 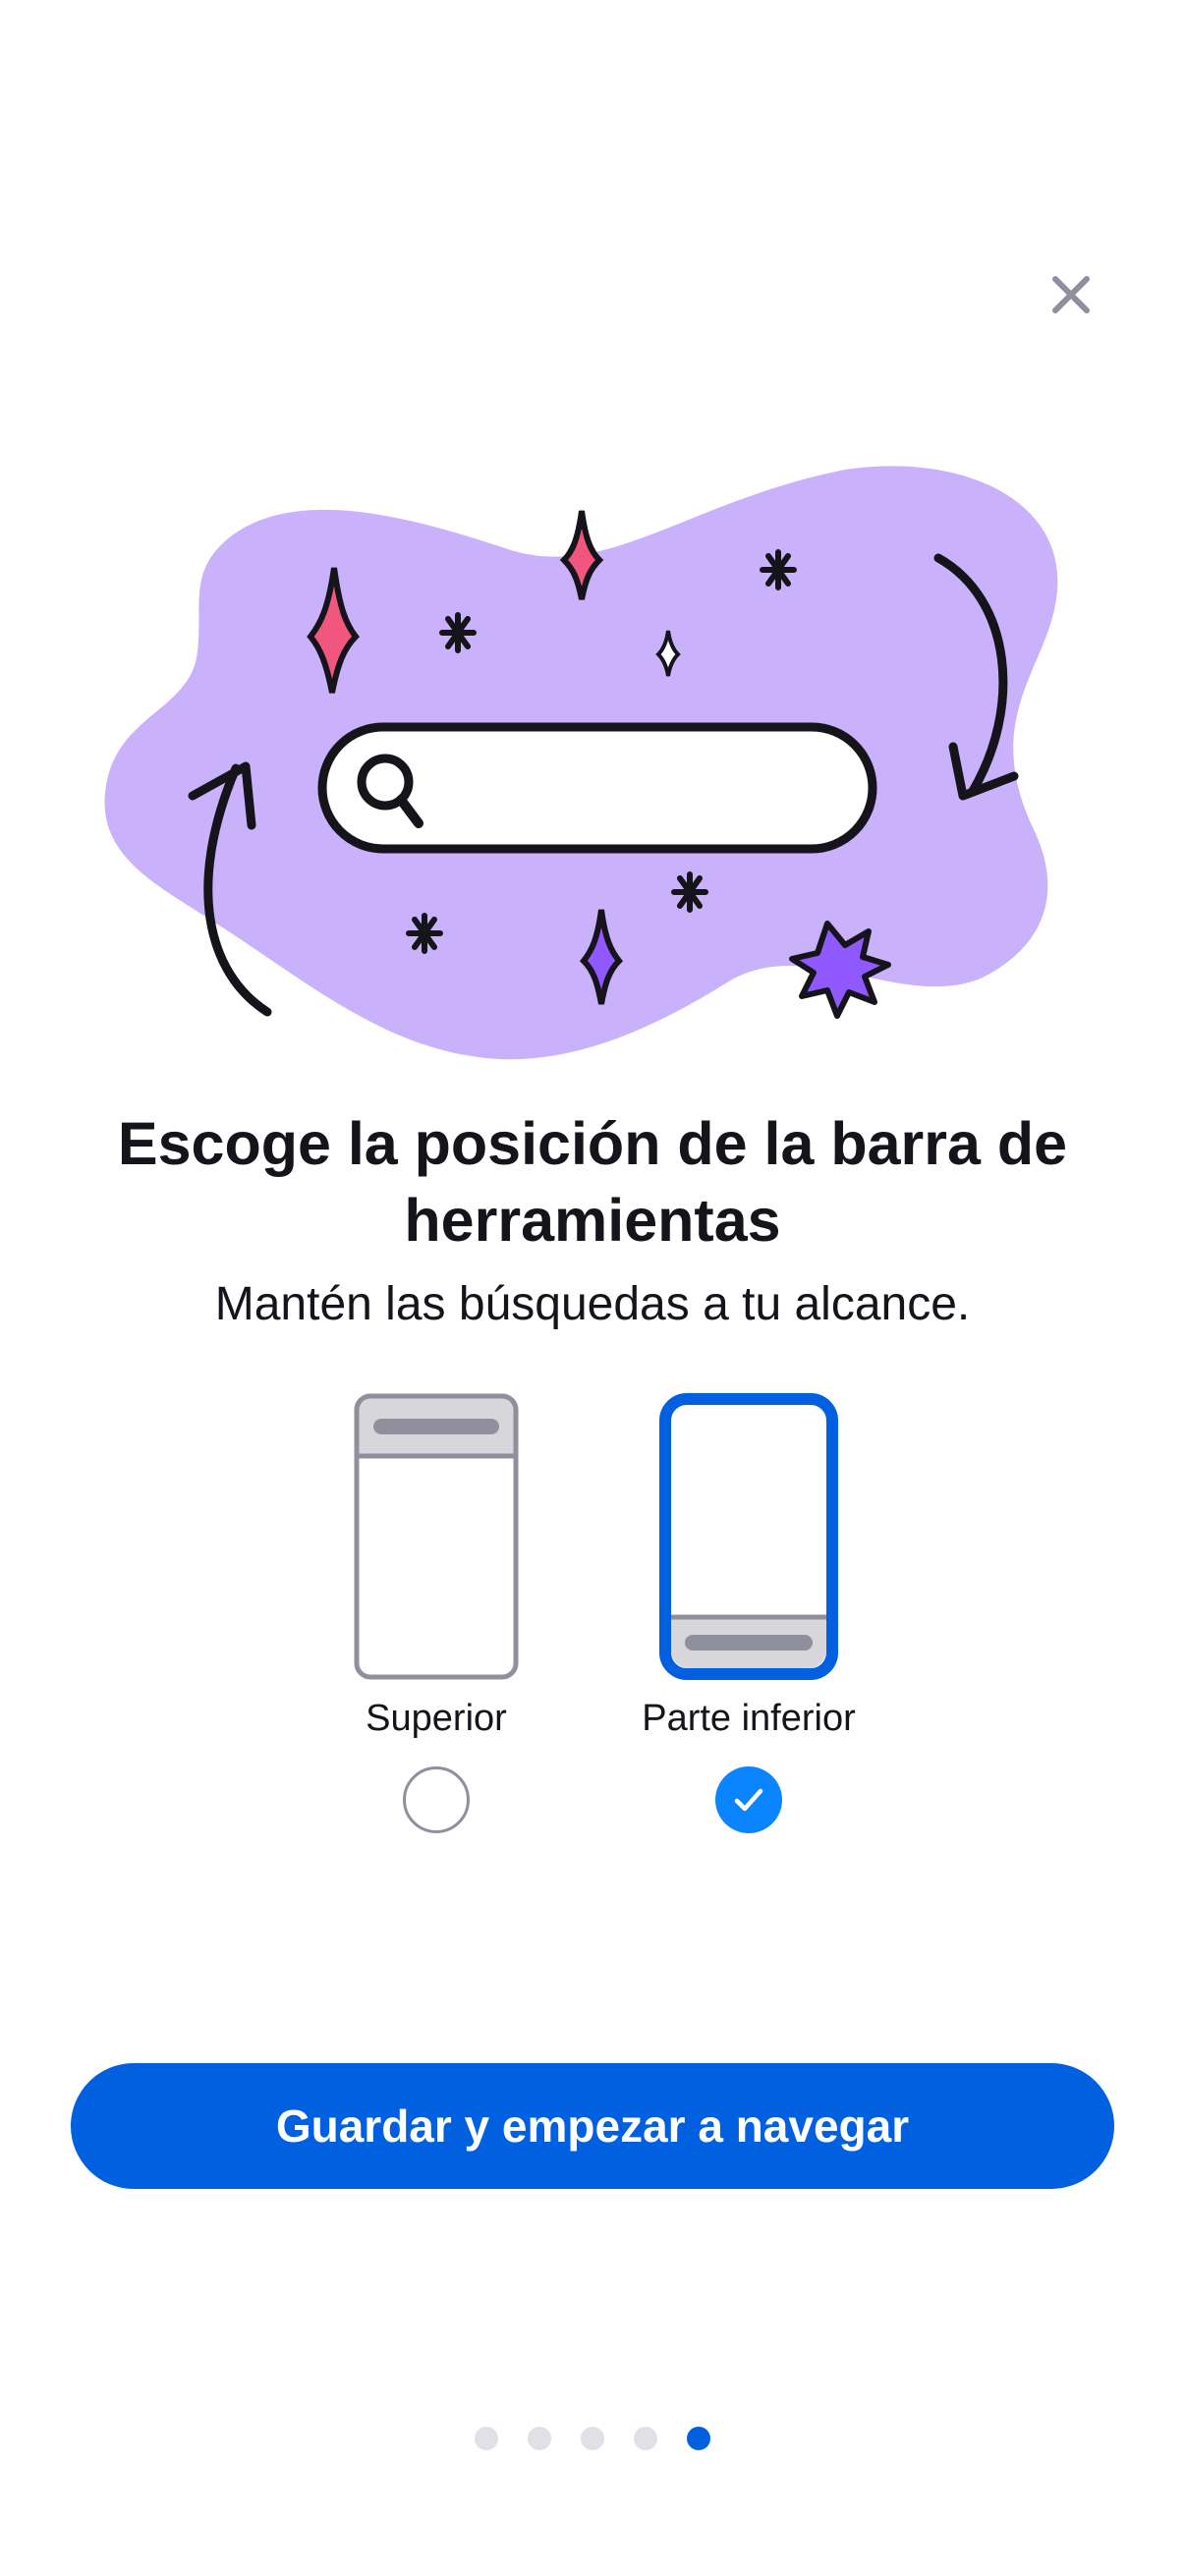 I want to click on checkmark-icon, so click(x=749, y=1800).